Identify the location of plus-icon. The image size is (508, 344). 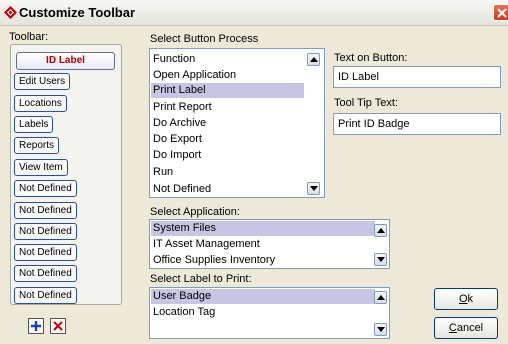
(36, 326).